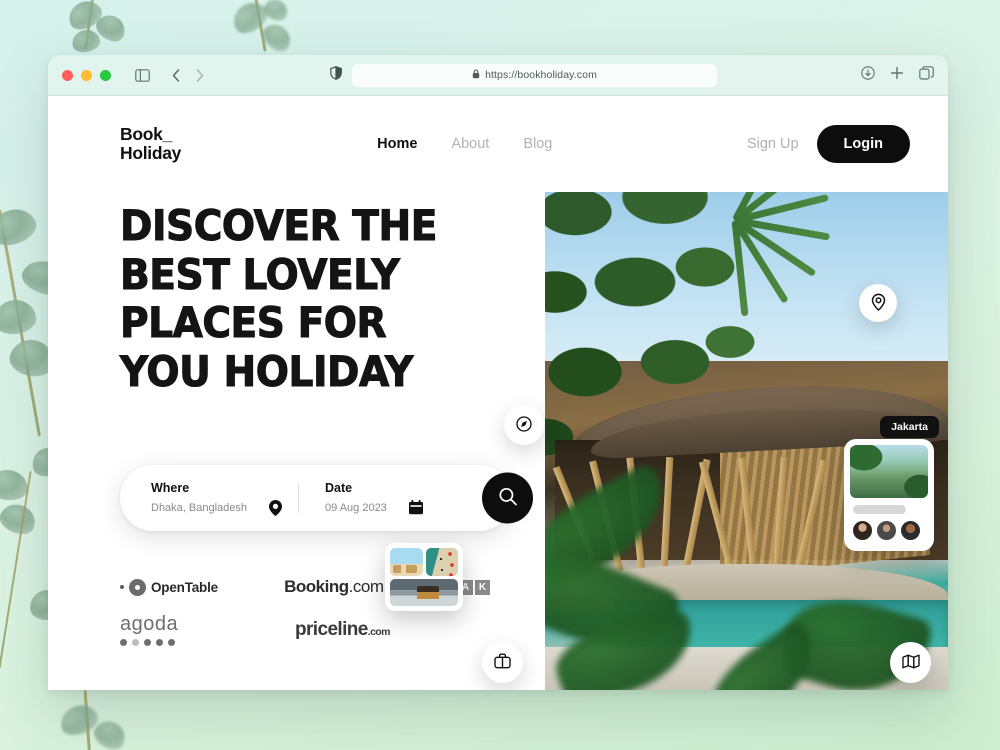 The height and width of the screenshot is (750, 1000). Describe the element at coordinates (482, 587) in the screenshot. I see `kayak-letter: K` at that location.